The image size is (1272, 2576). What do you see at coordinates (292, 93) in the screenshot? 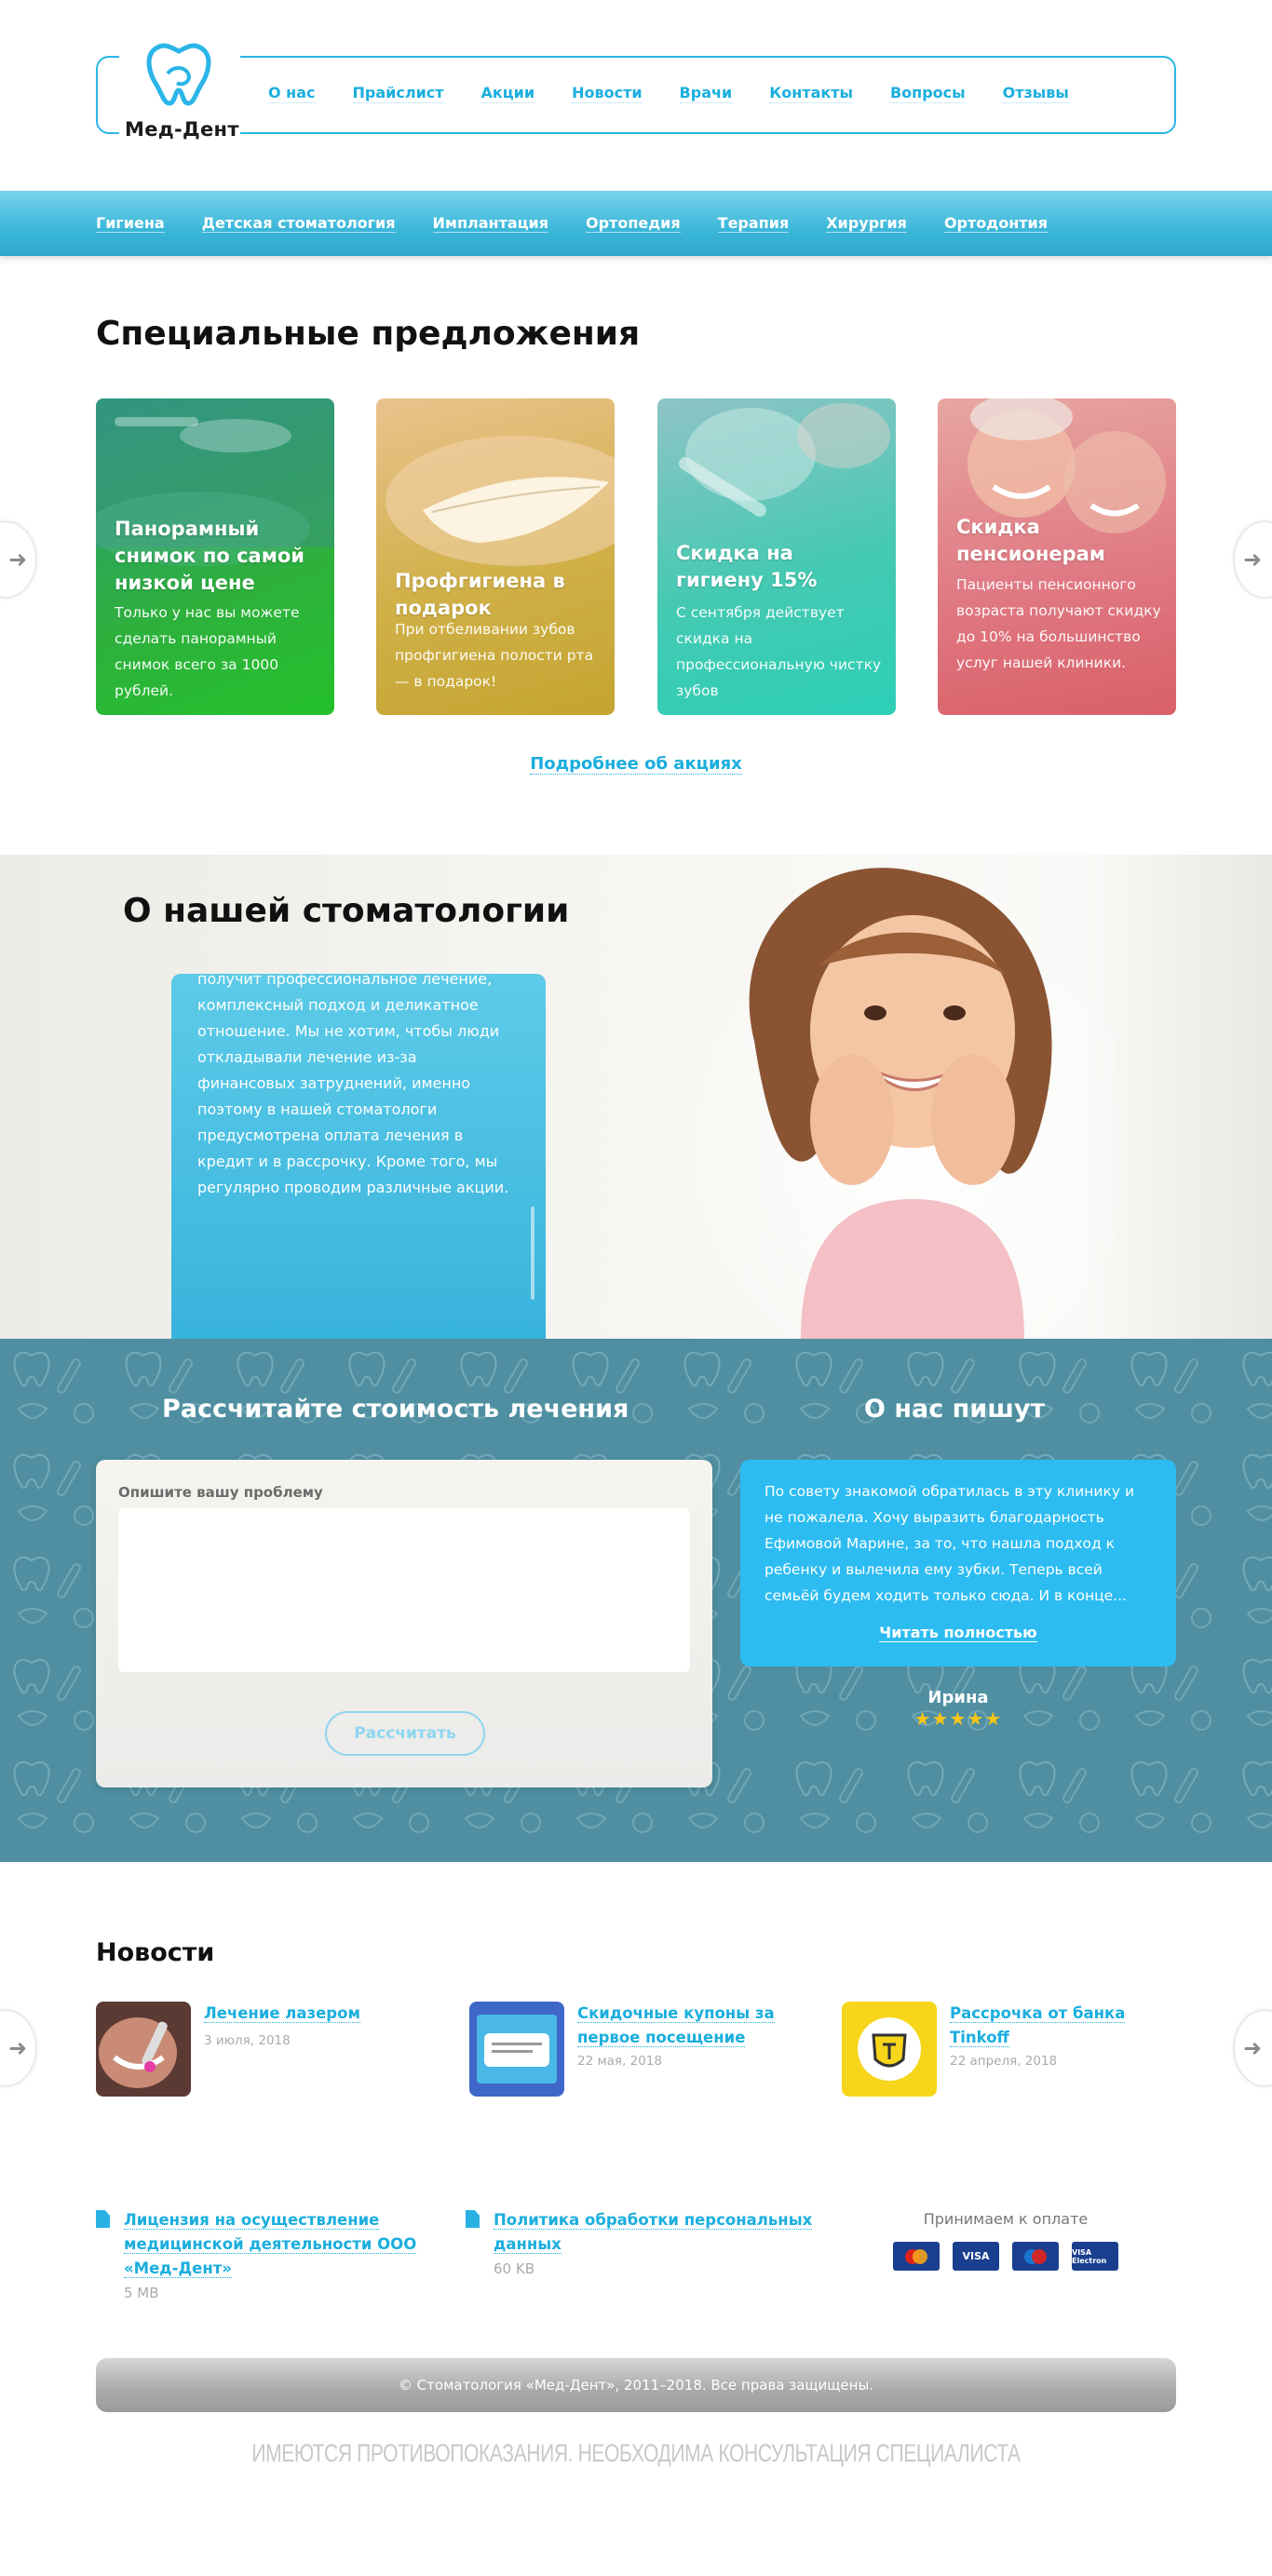
I see `nav-about: О нас` at bounding box center [292, 93].